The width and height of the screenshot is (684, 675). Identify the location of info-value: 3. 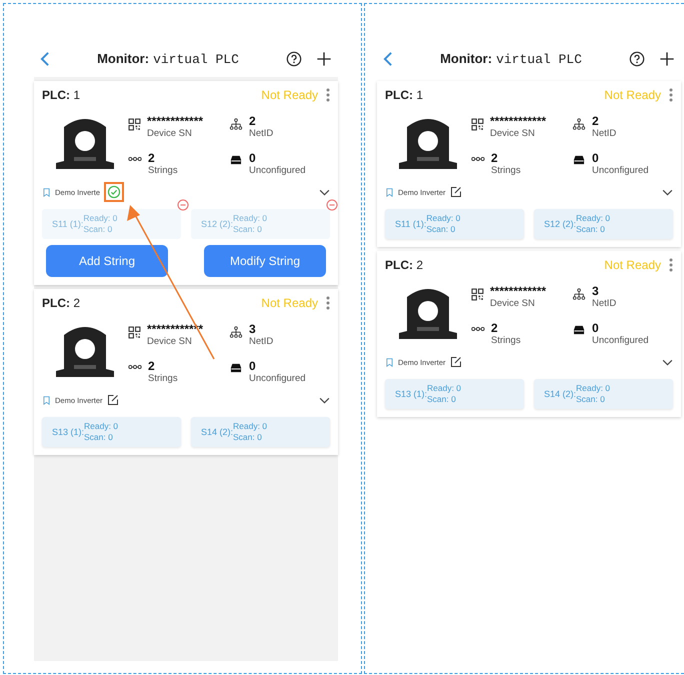
(253, 329).